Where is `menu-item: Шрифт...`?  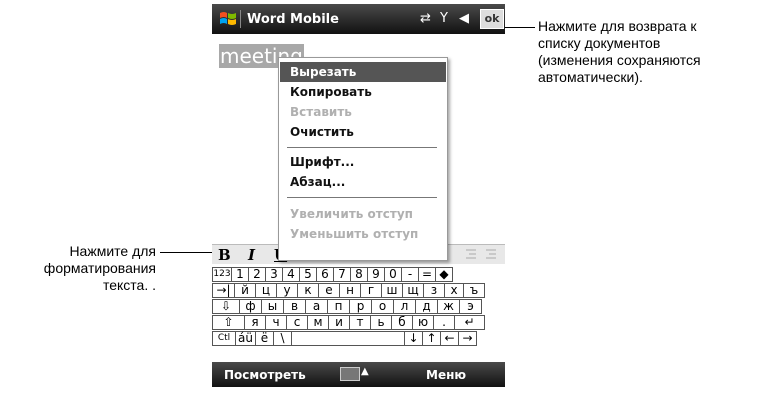 menu-item: Шрифт... is located at coordinates (363, 162).